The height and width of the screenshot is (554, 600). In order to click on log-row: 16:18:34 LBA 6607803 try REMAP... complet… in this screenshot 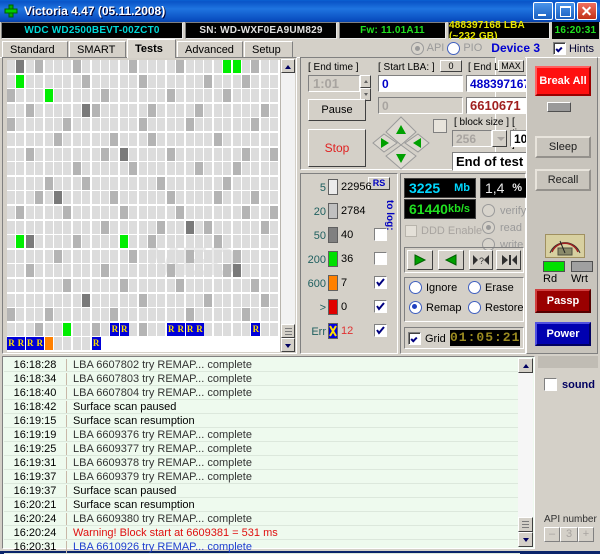, I will do `click(262, 379)`.